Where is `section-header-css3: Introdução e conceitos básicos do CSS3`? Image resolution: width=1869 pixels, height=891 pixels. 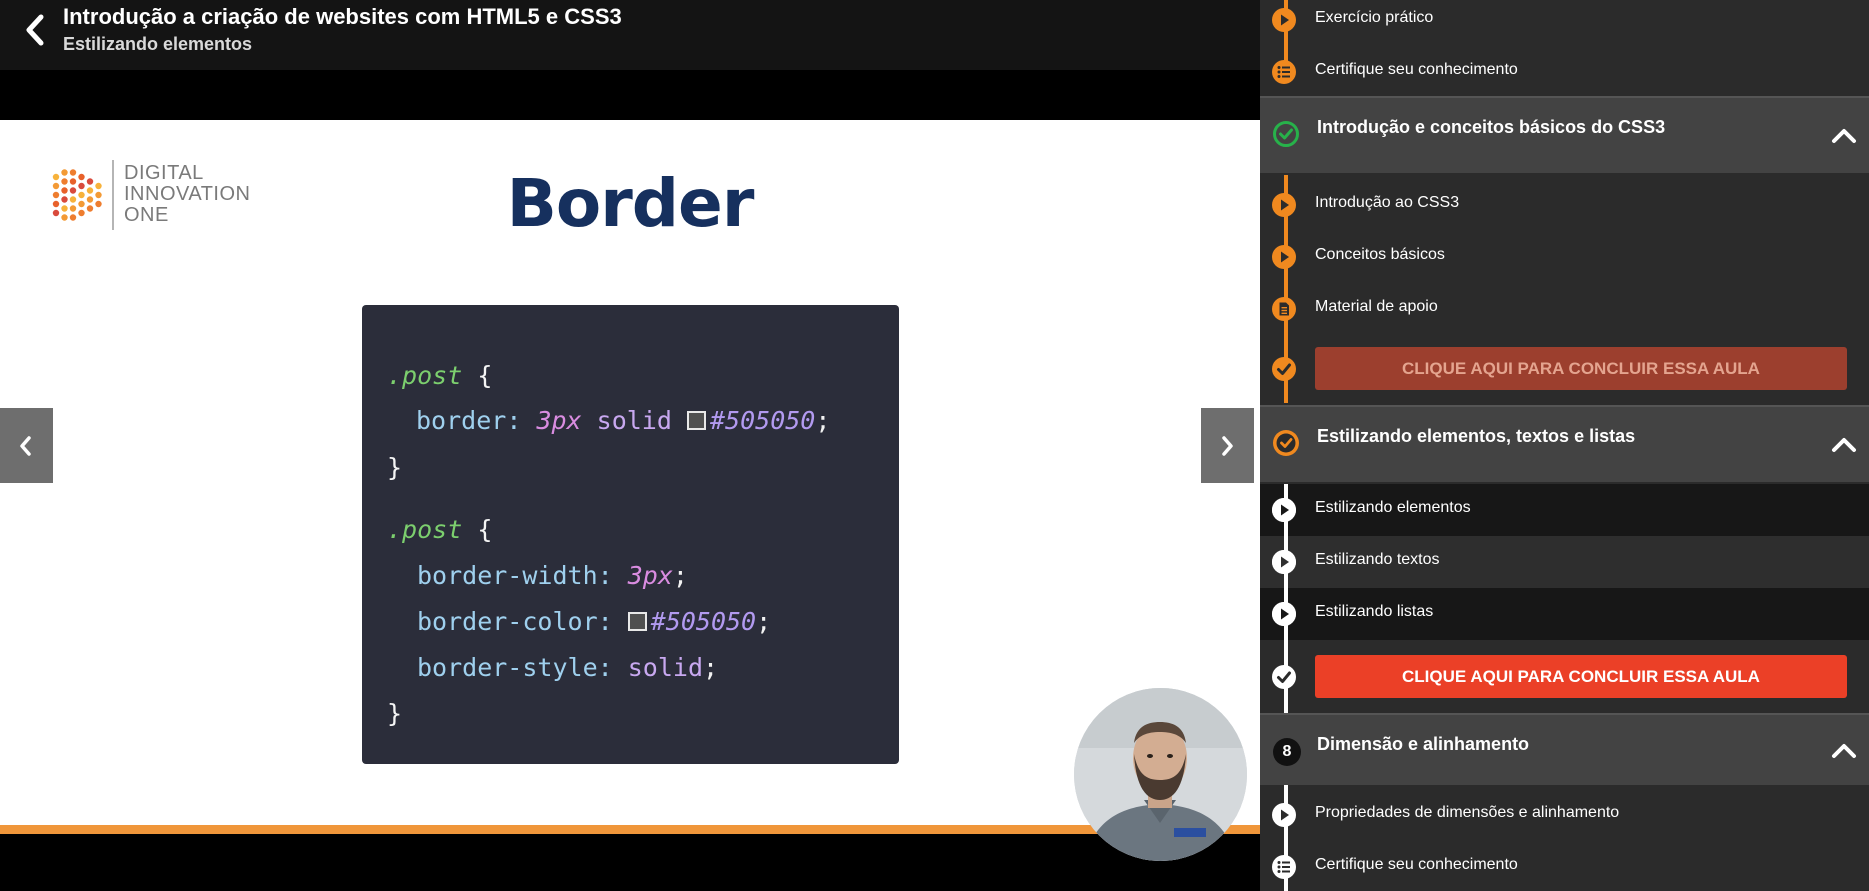 section-header-css3: Introdução e conceitos básicos do CSS3 is located at coordinates (1564, 135).